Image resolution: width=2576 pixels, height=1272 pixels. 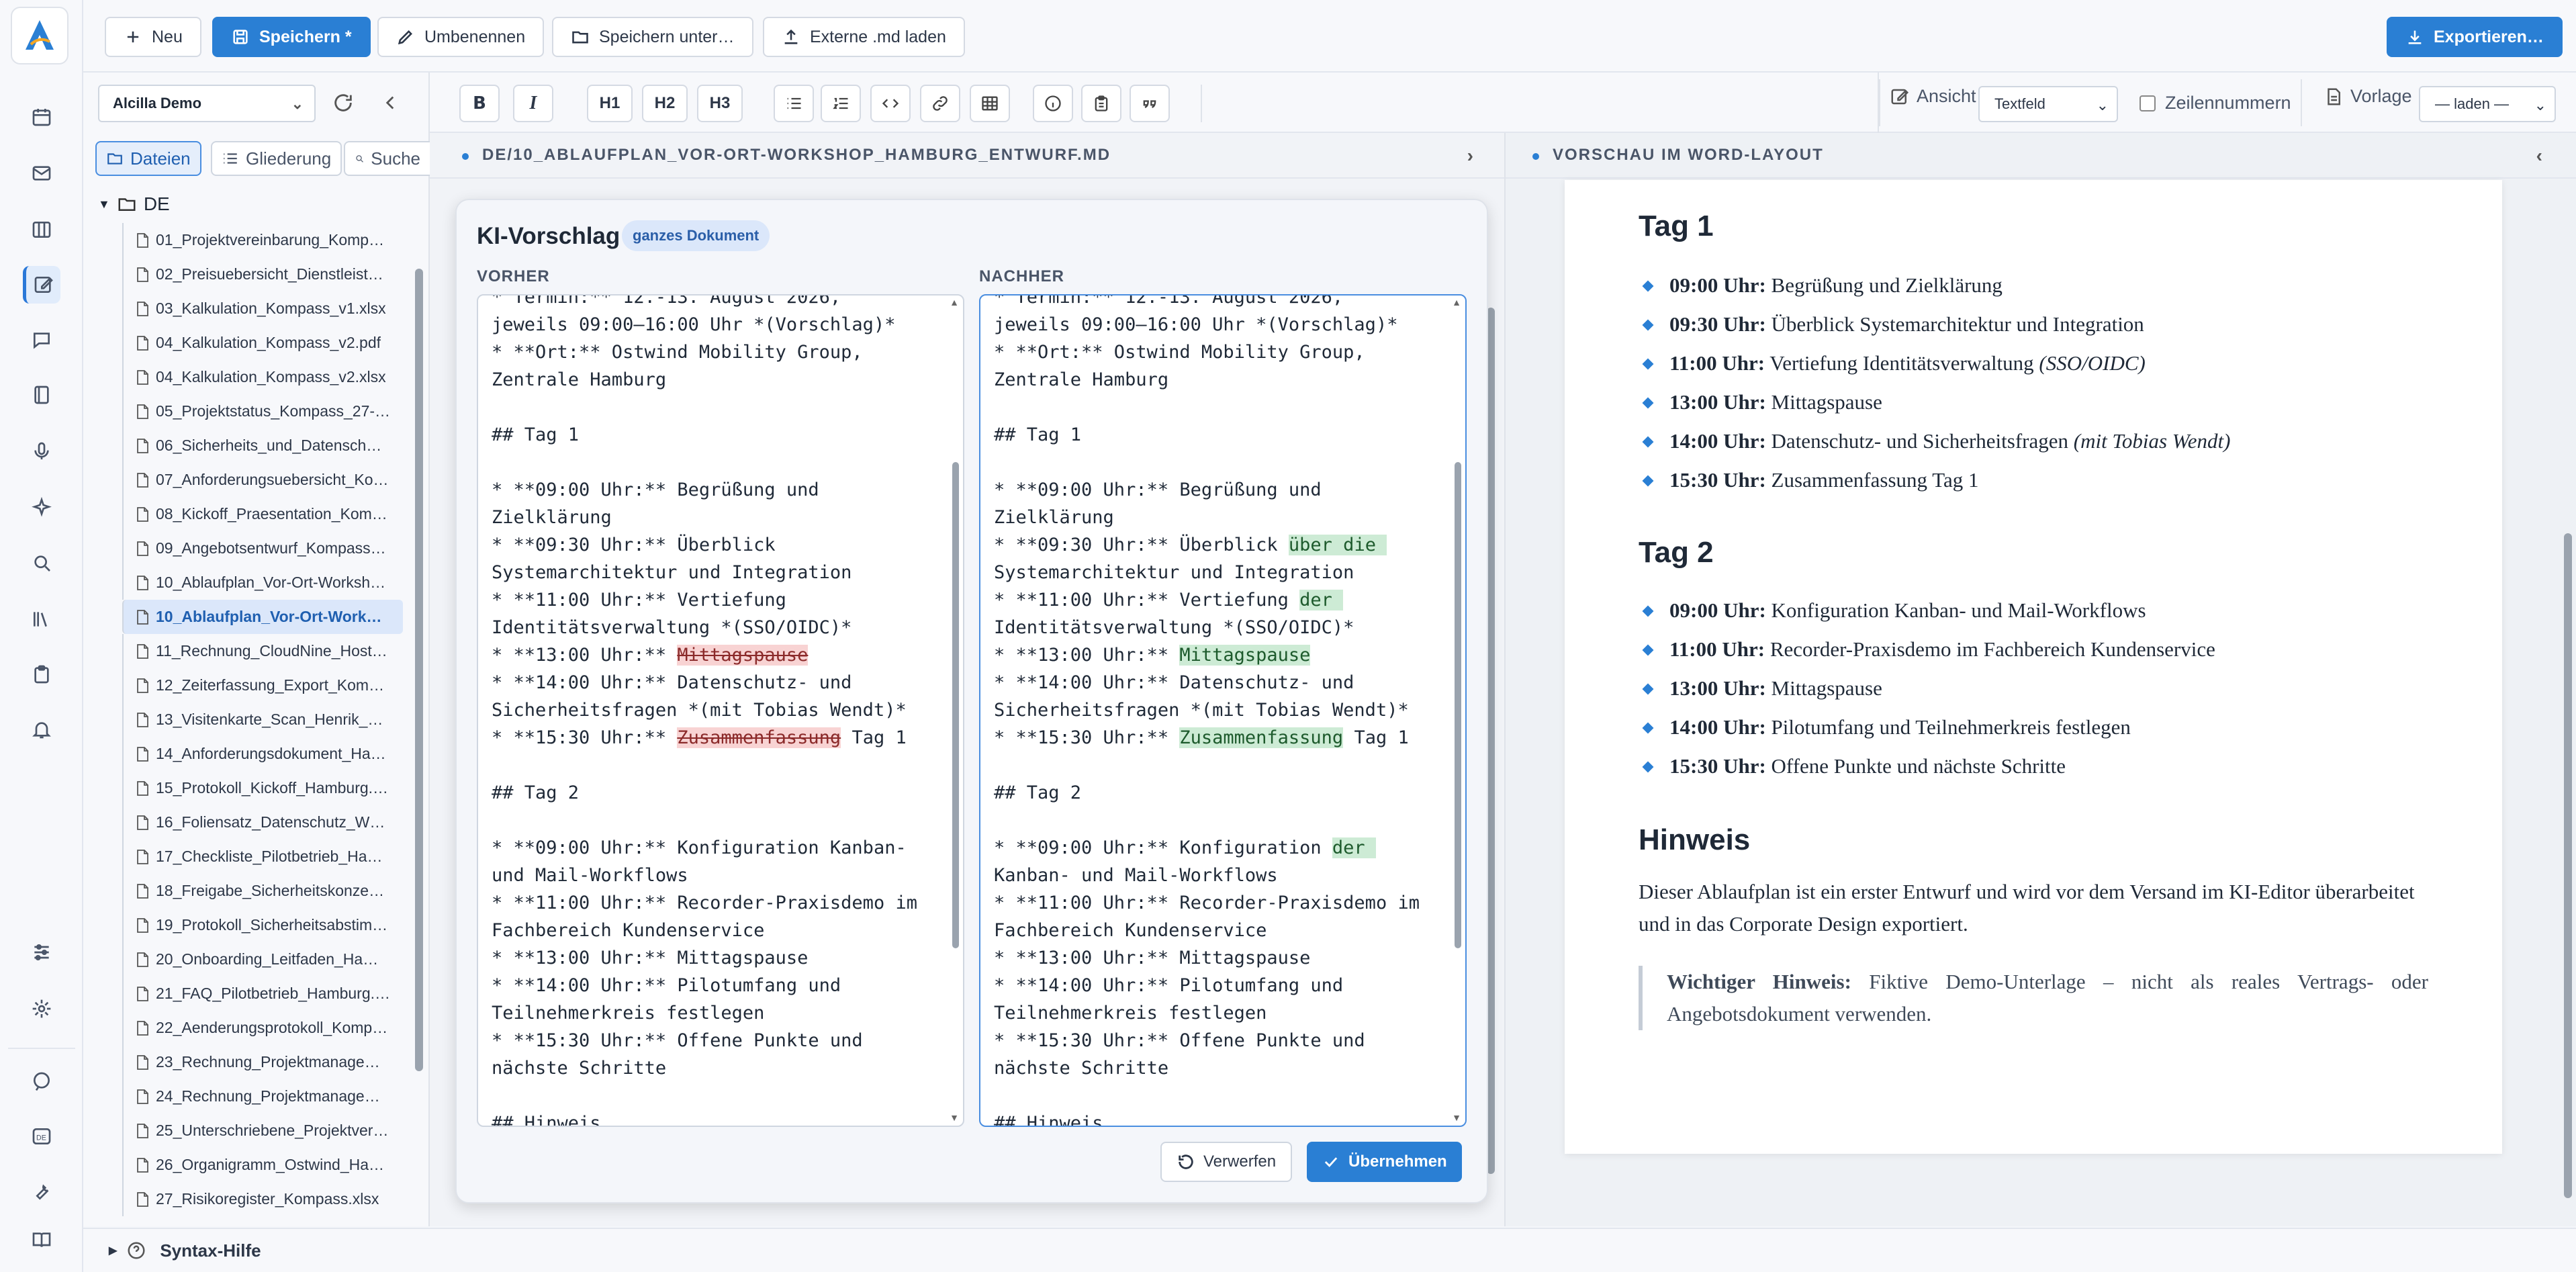 I want to click on new-button: Neu, so click(x=153, y=37).